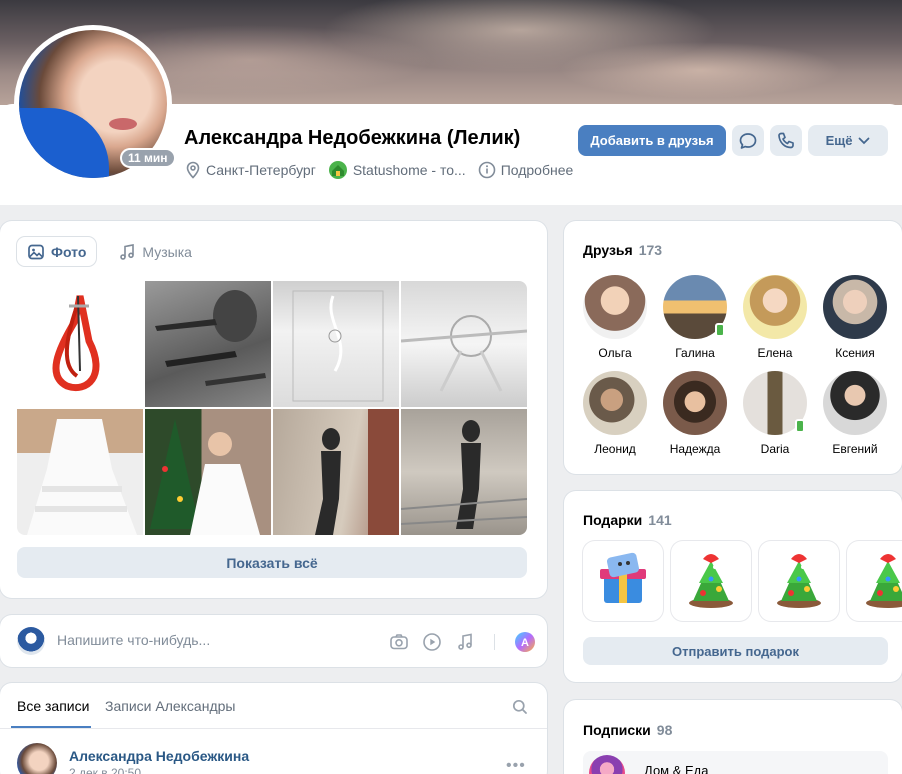 The width and height of the screenshot is (902, 774). What do you see at coordinates (520, 709) in the screenshot?
I see `search-icon` at bounding box center [520, 709].